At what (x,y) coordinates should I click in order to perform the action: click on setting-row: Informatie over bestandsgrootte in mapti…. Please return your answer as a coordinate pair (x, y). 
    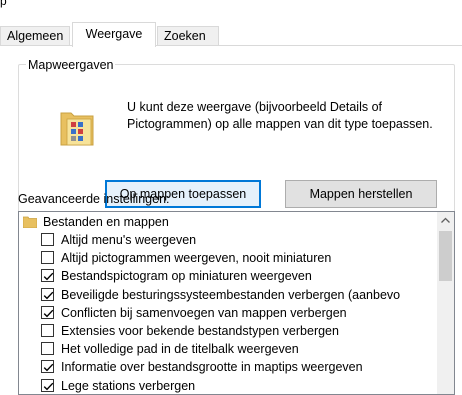
    Looking at the image, I should click on (226, 367).